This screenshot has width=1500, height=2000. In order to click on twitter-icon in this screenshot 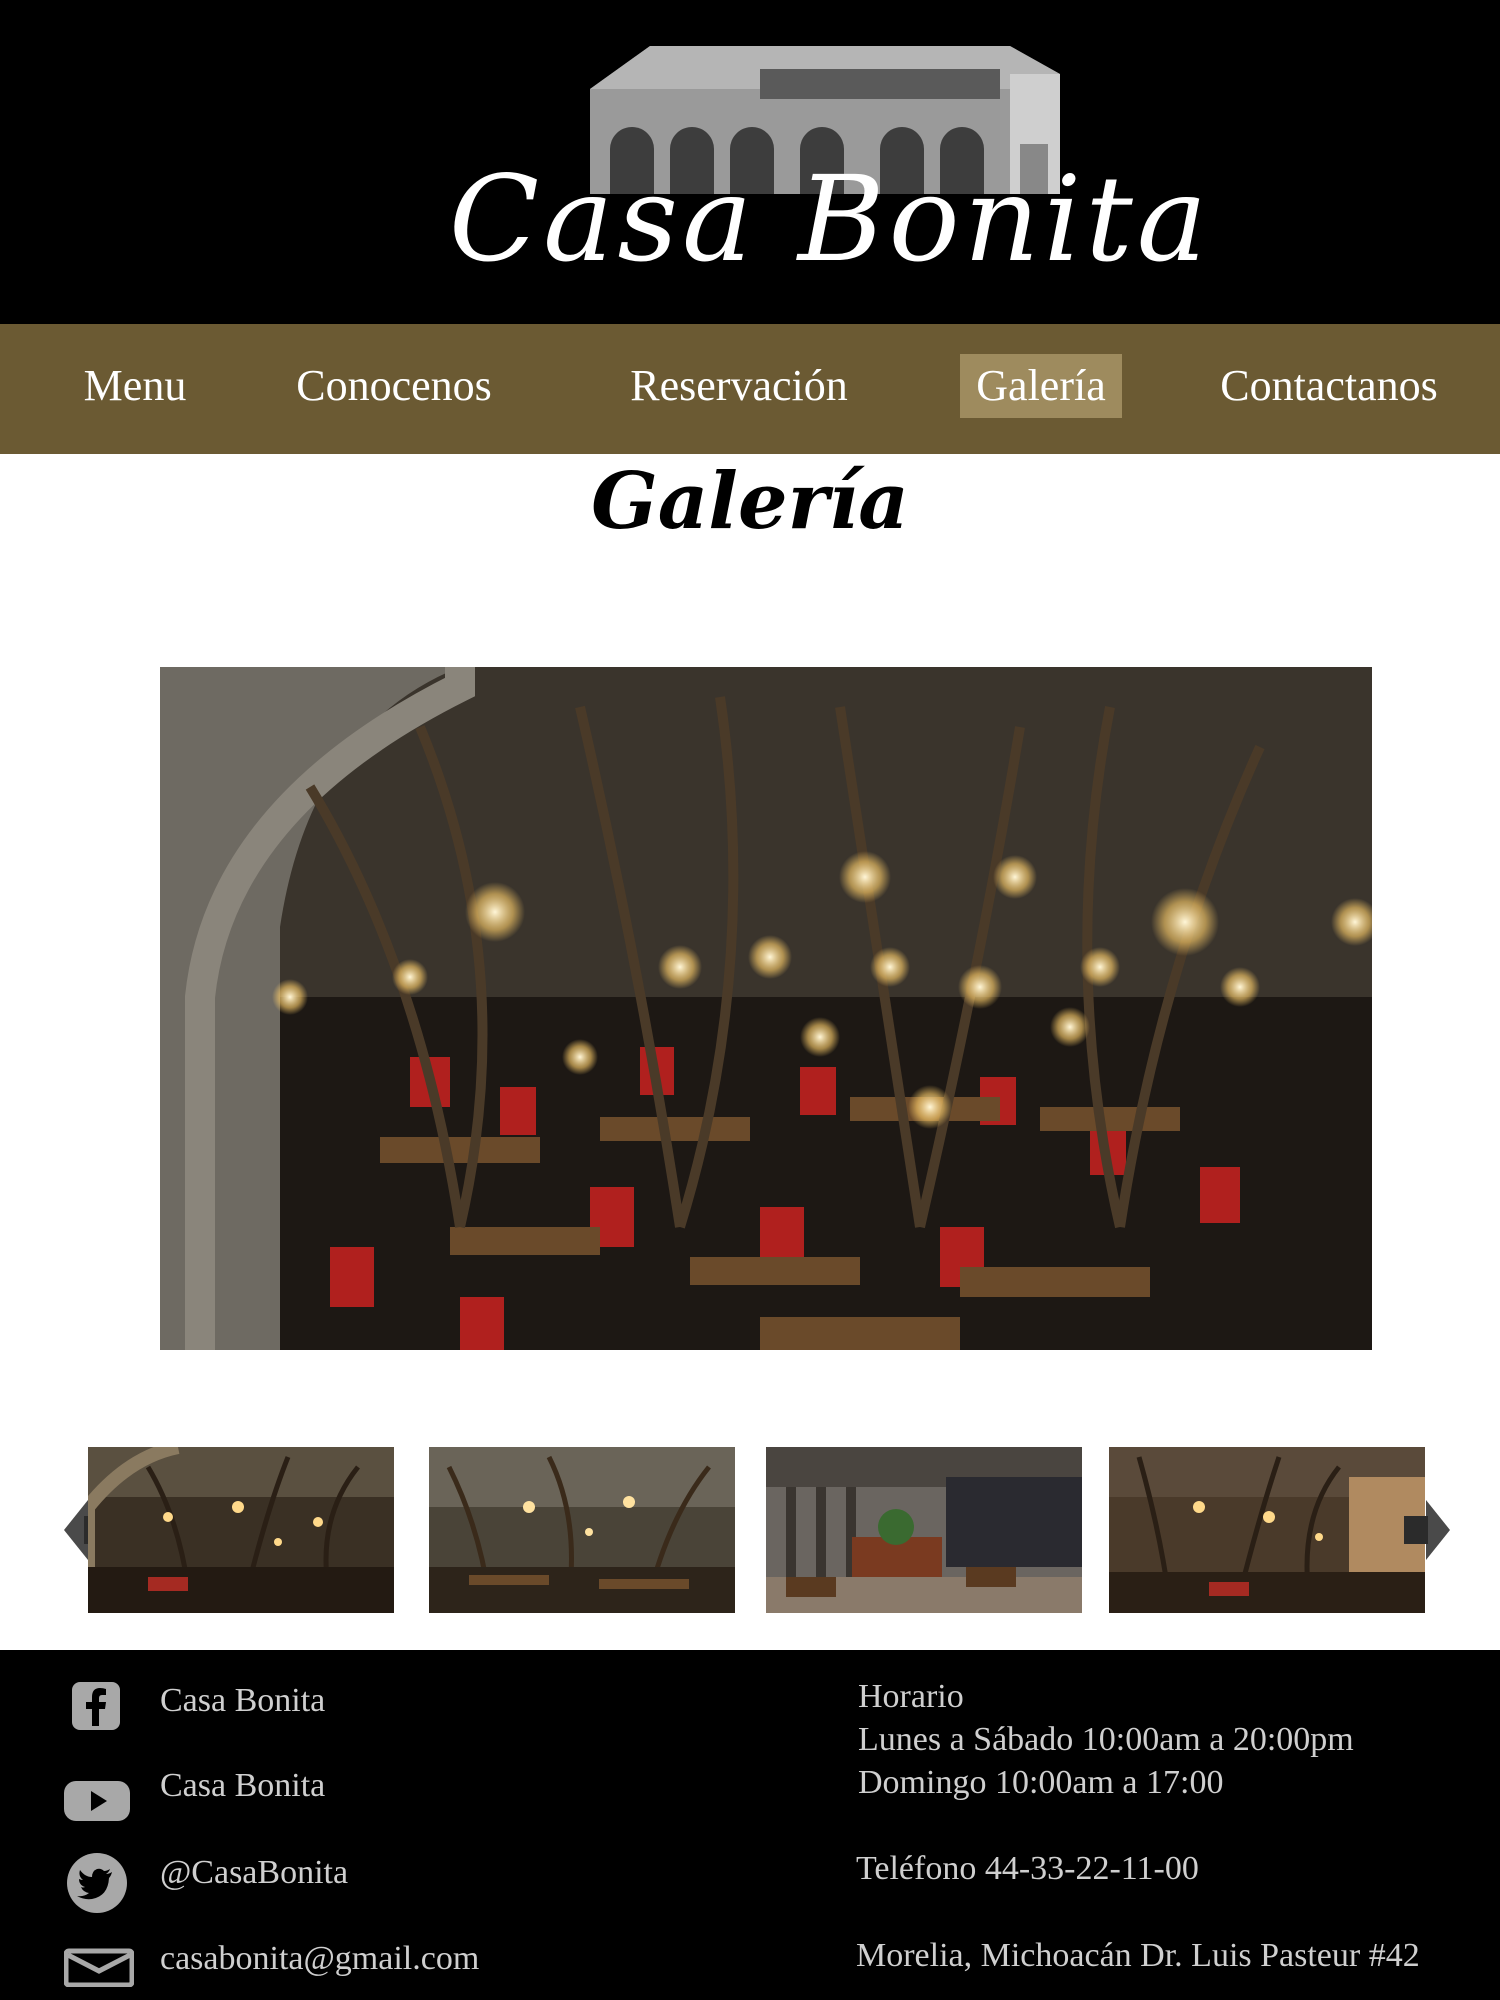, I will do `click(97, 1883)`.